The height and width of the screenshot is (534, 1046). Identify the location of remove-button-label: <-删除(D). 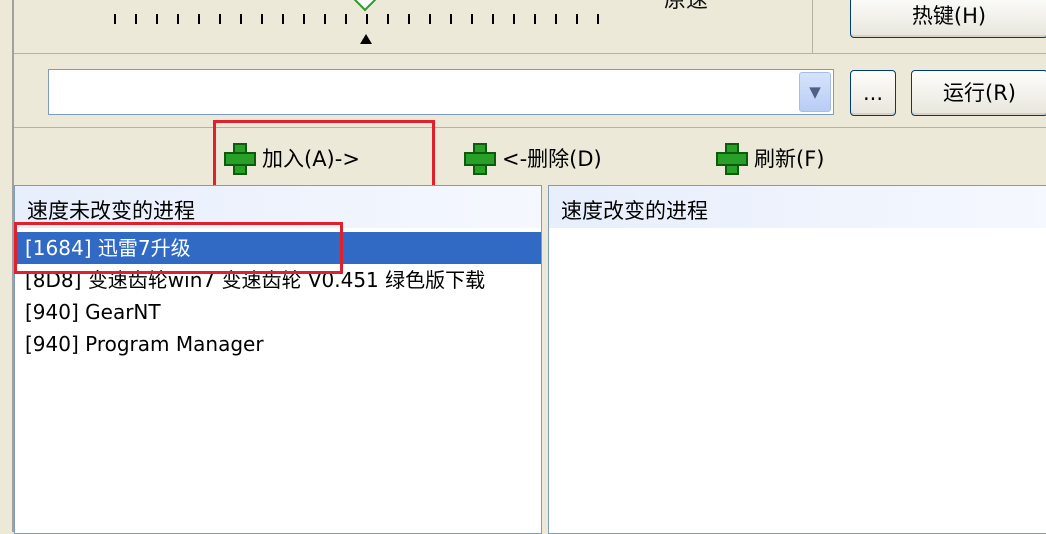
(552, 159).